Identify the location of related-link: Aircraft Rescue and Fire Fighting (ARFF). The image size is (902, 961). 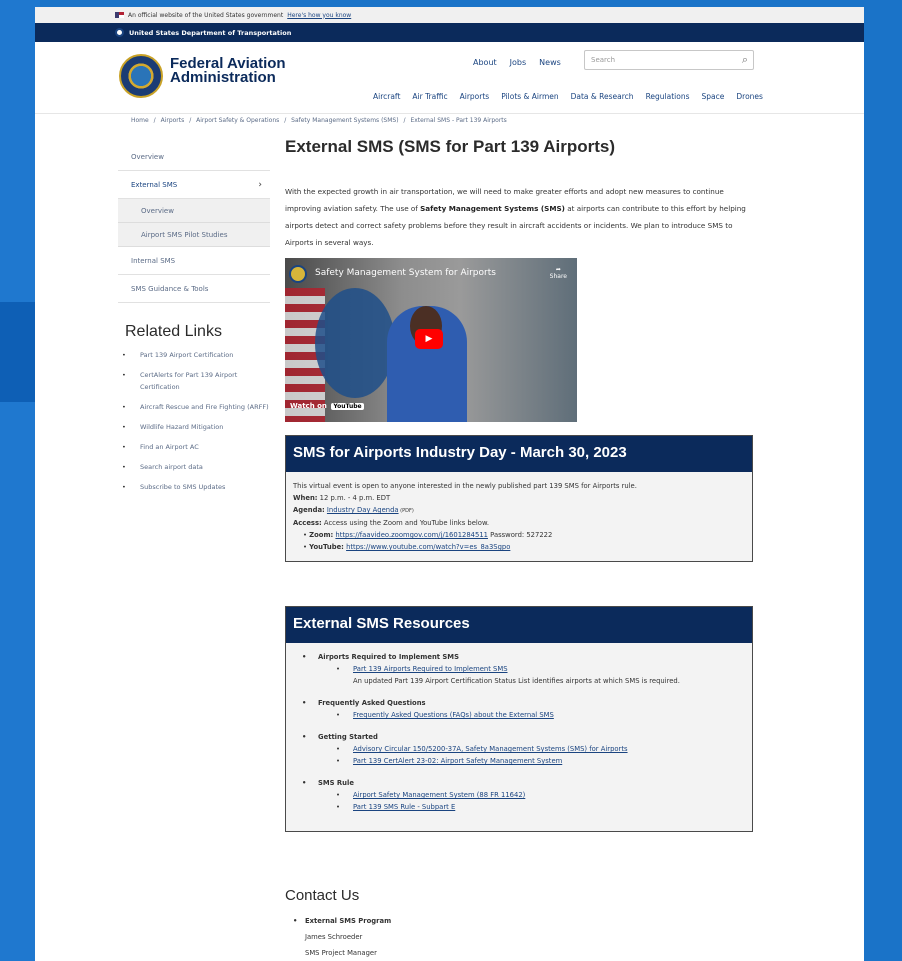
(195, 407).